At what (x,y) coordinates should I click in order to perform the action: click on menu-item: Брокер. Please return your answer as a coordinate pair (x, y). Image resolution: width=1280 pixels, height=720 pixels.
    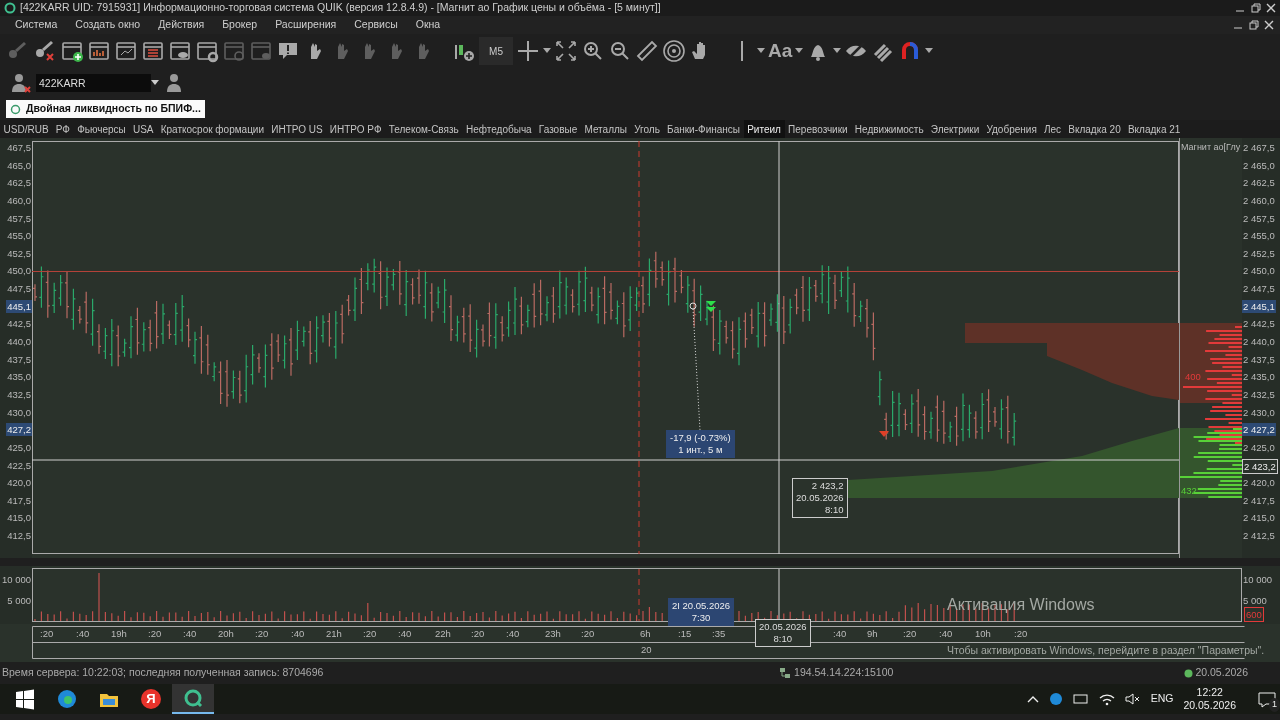
    Looking at the image, I should click on (240, 25).